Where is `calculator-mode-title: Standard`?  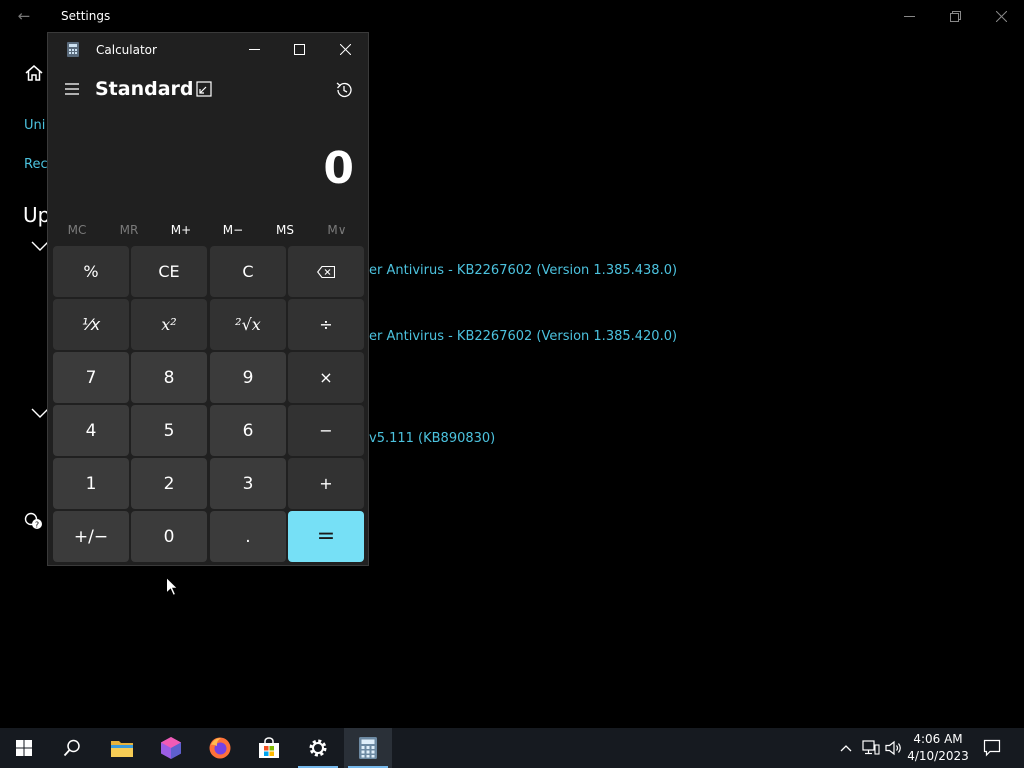
calculator-mode-title: Standard is located at coordinates (144, 89).